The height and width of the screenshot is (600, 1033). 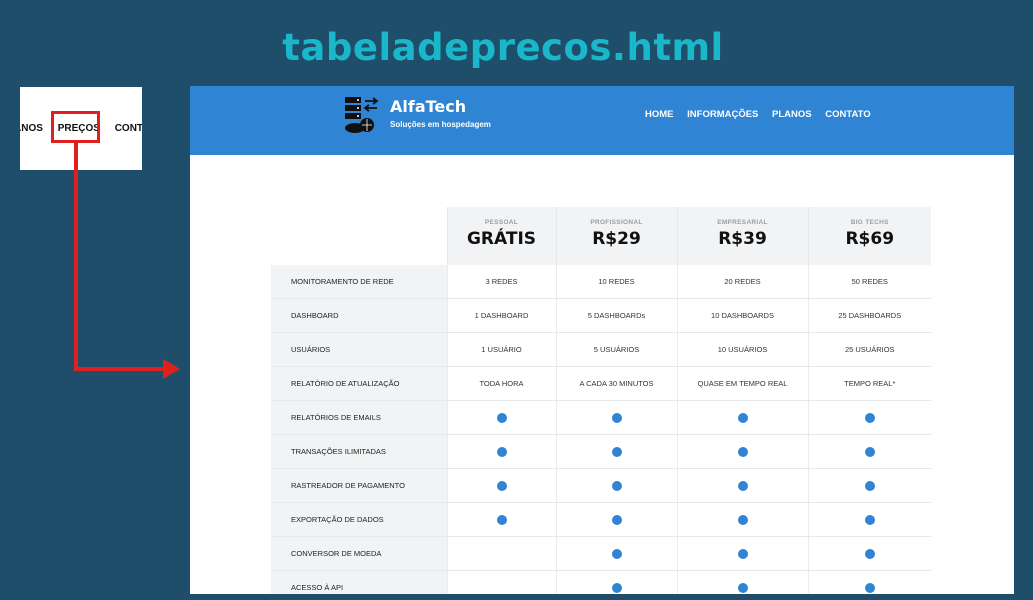 What do you see at coordinates (501, 239) in the screenshot?
I see `plan-price: GRÁTIS` at bounding box center [501, 239].